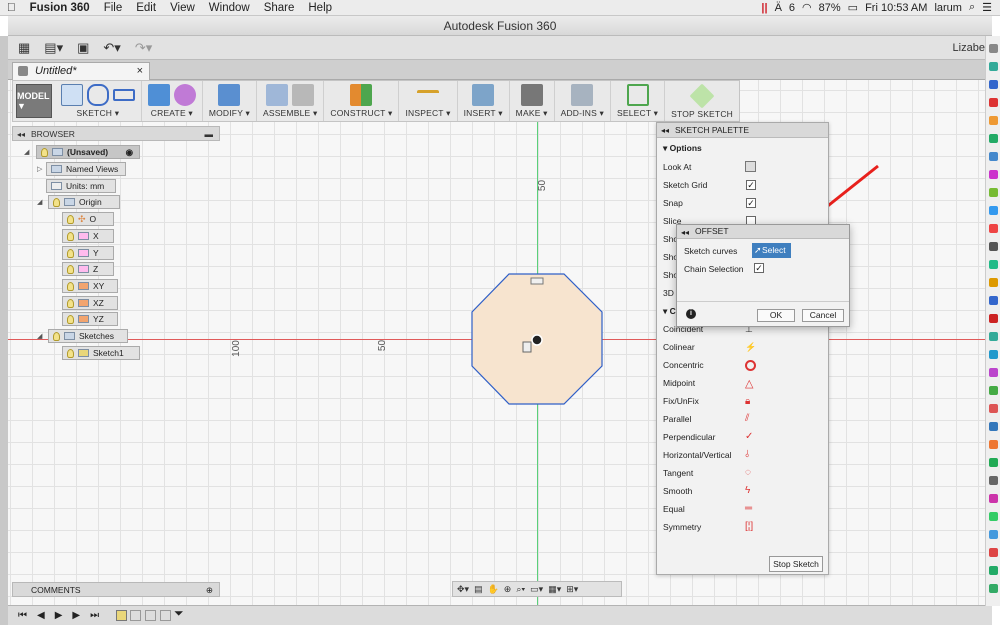 The height and width of the screenshot is (625, 1000). Describe the element at coordinates (39, 202) in the screenshot. I see `expand-origin-icon: ◢` at that location.